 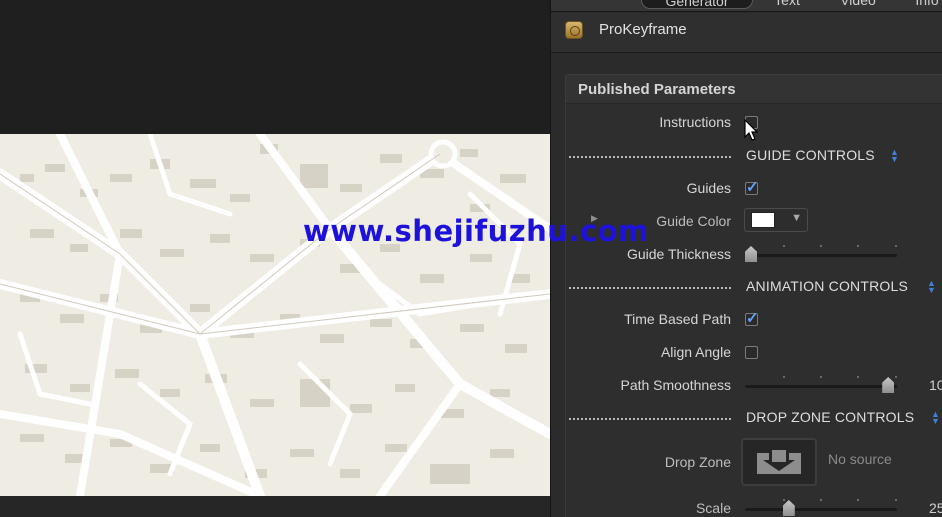 What do you see at coordinates (697, 462) in the screenshot?
I see `drop-zone-label: Drop Zone` at bounding box center [697, 462].